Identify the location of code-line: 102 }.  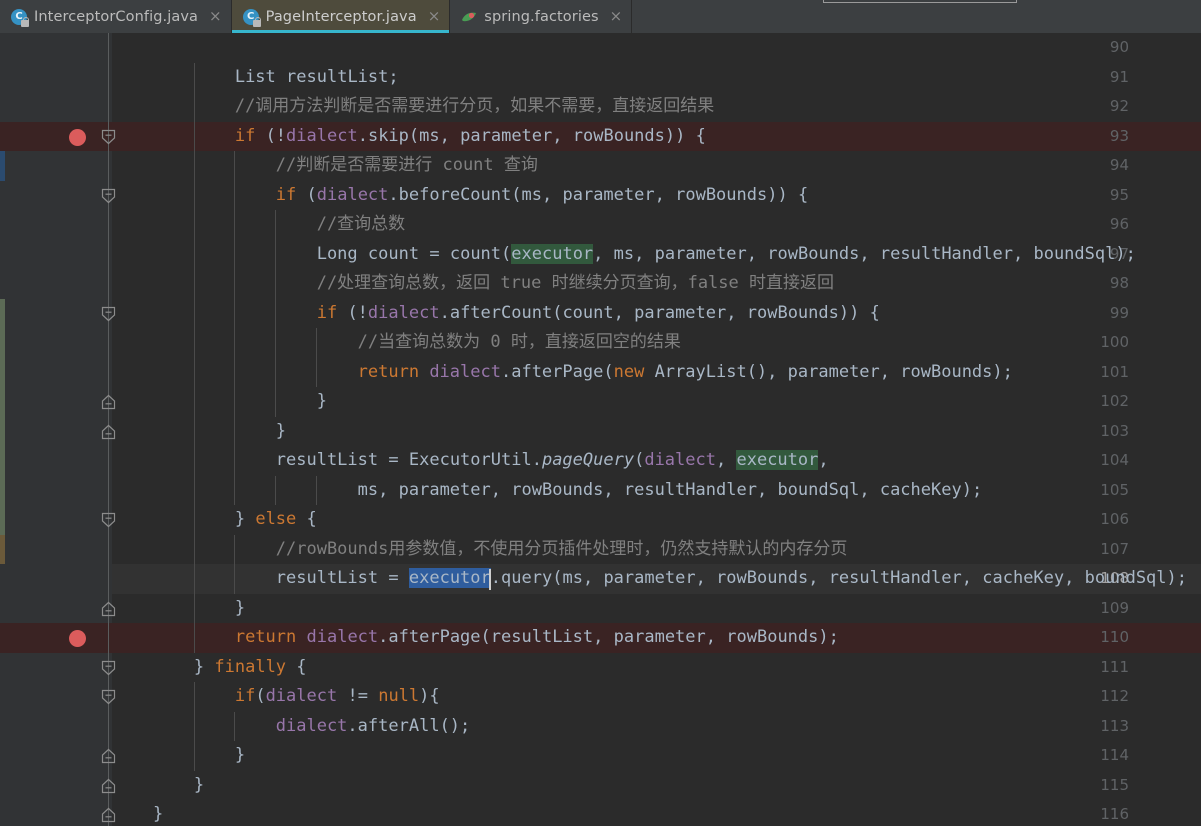
(600, 402).